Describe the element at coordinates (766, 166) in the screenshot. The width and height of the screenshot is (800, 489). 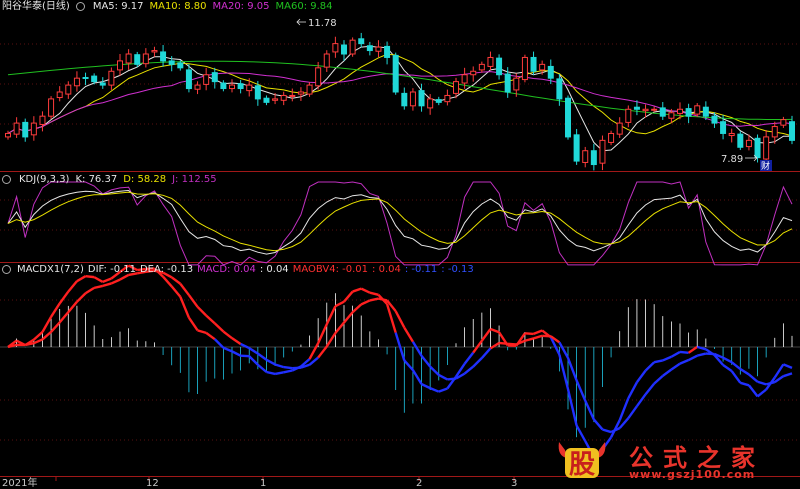
I see `event-marker: 财` at that location.